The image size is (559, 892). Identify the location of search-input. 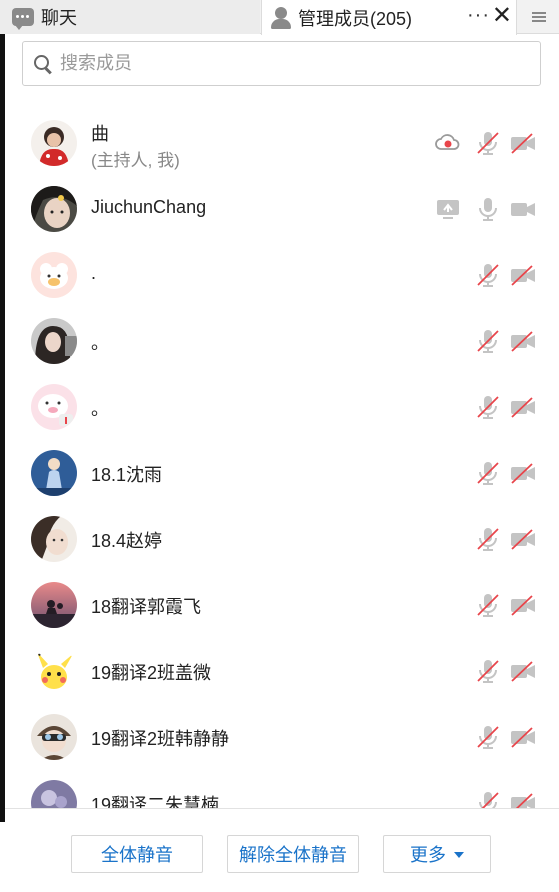
(280, 63).